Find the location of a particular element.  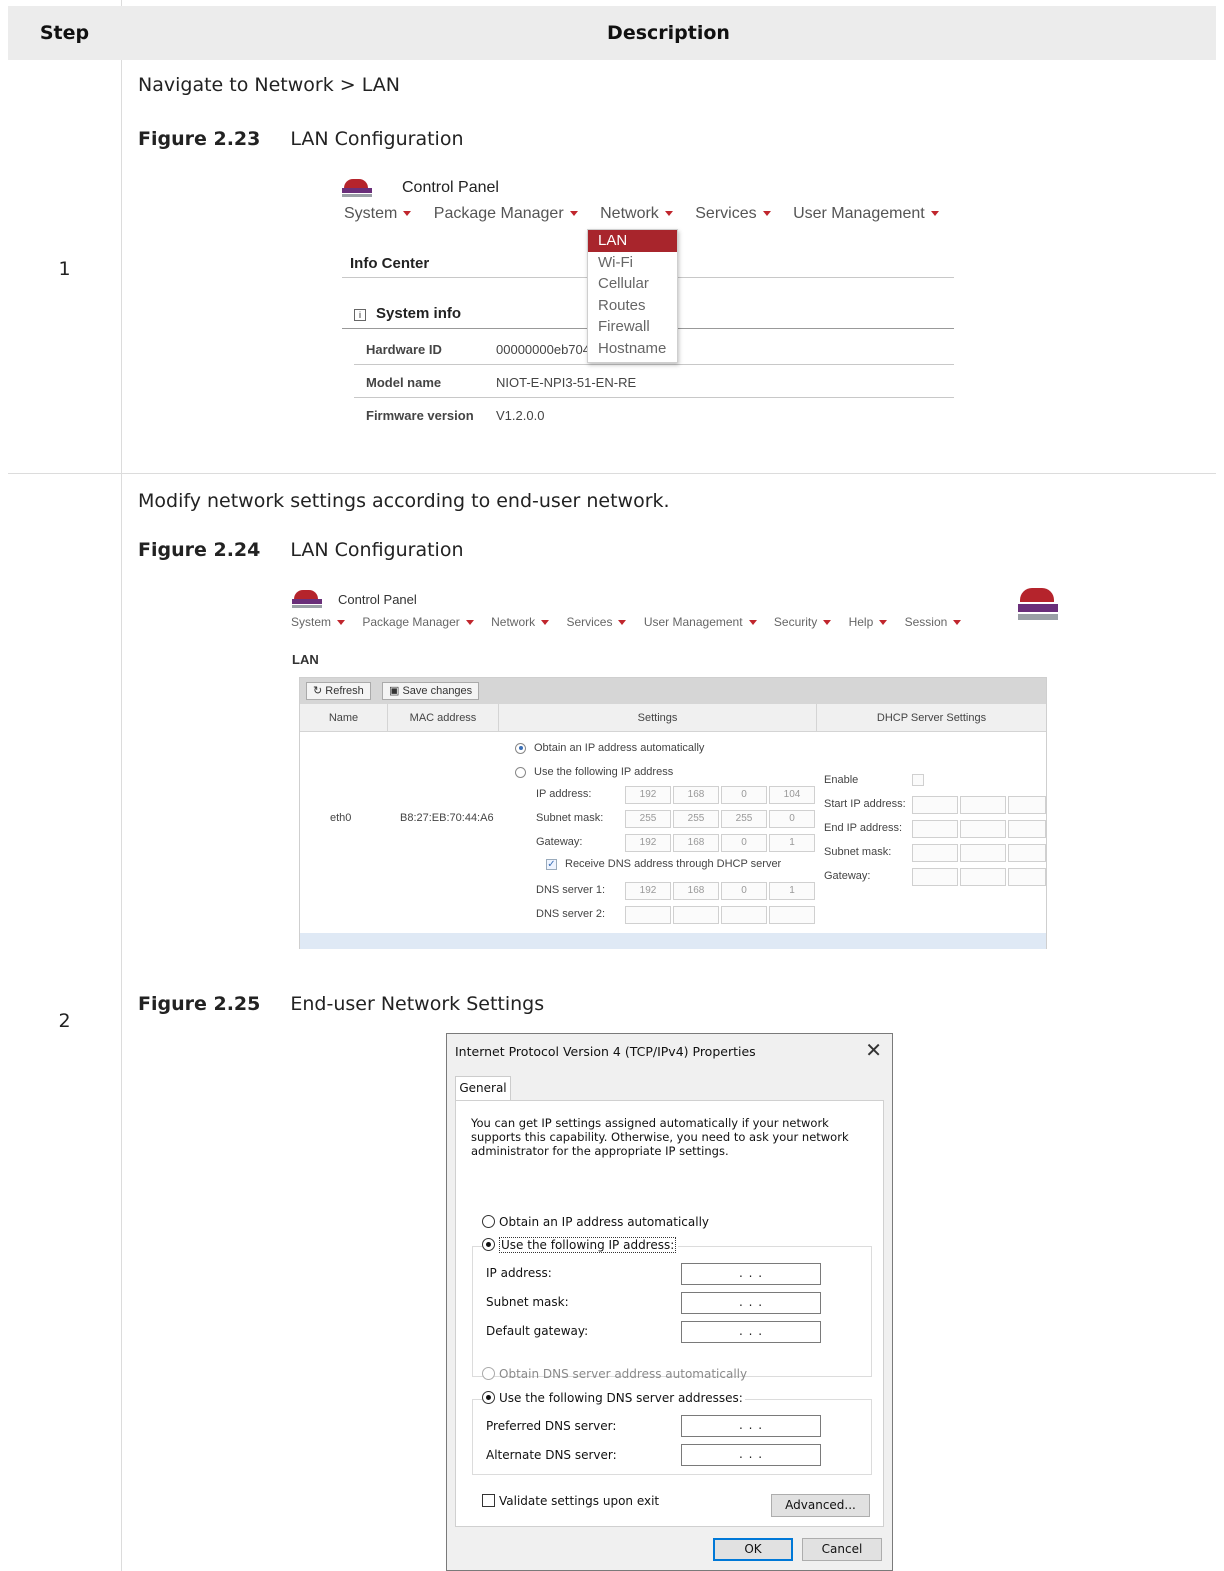

dns-dhcp-checkbox: ✓ Receive DNS address through DHCP server is located at coordinates (663, 864).